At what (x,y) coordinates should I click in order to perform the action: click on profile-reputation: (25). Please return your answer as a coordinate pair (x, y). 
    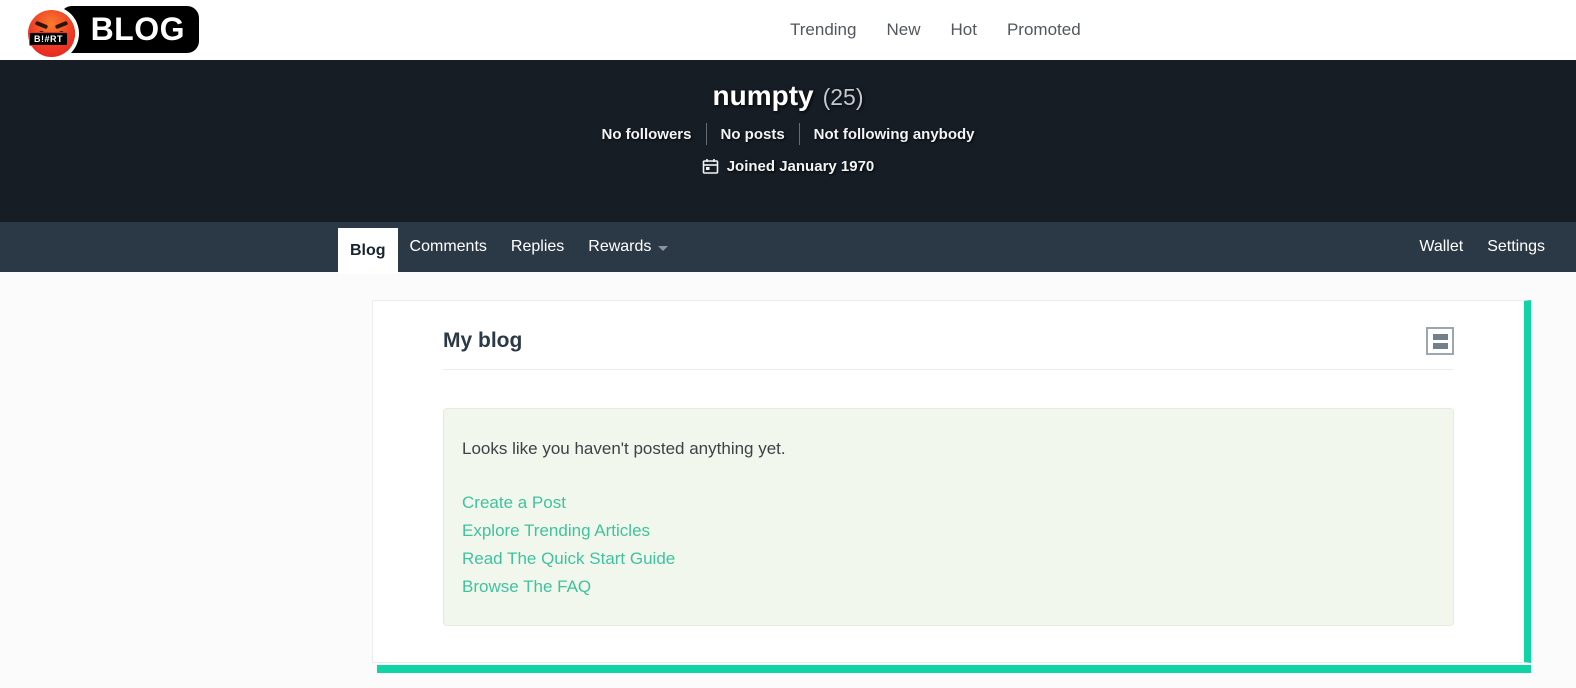
    Looking at the image, I should click on (843, 97).